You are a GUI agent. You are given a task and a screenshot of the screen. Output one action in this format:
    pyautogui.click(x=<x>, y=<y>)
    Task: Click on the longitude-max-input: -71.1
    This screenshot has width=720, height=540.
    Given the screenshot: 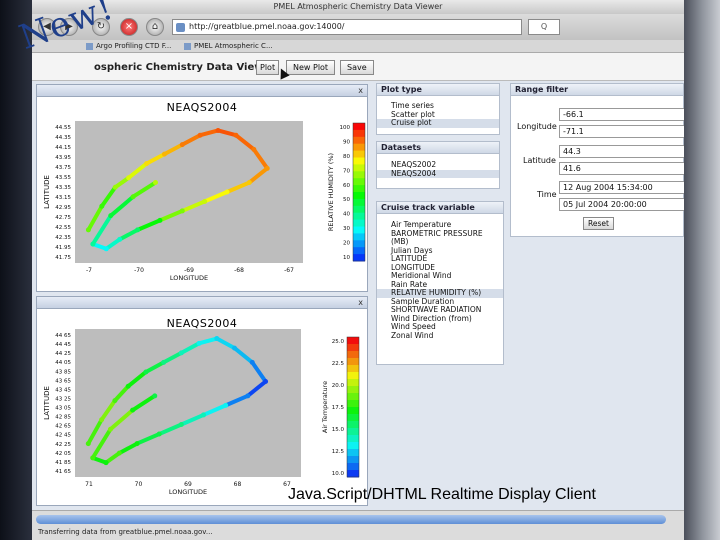 What is the action you would take?
    pyautogui.click(x=621, y=131)
    